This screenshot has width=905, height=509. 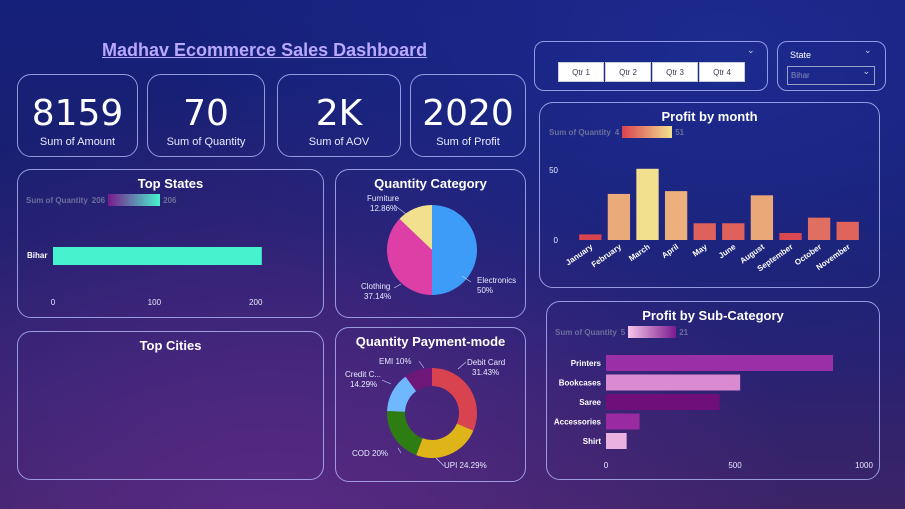 What do you see at coordinates (553, 170) in the screenshot?
I see `tick-label: 50` at bounding box center [553, 170].